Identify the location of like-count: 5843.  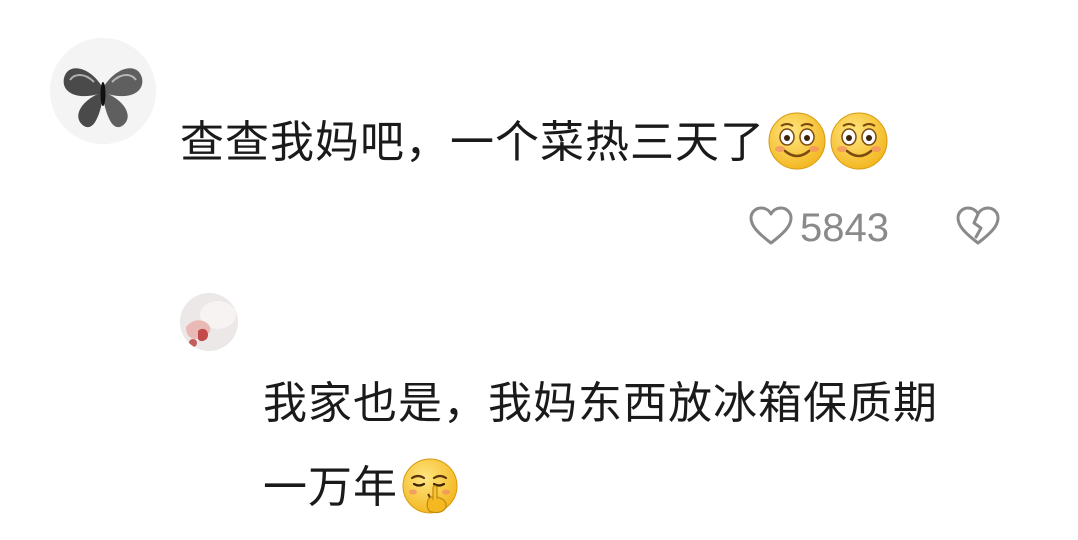
(844, 227).